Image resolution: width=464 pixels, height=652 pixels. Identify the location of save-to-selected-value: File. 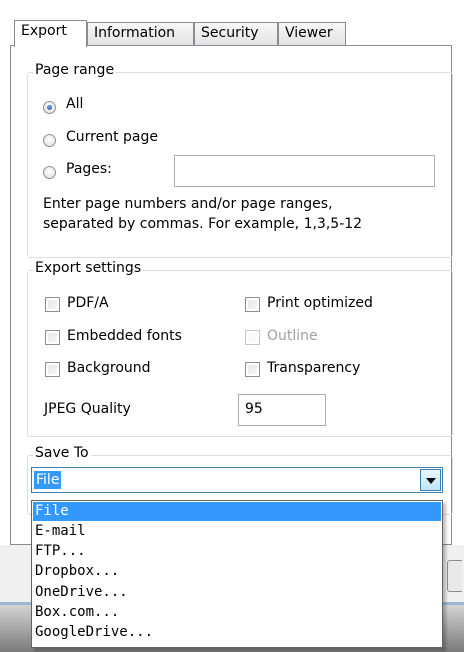
(48, 480).